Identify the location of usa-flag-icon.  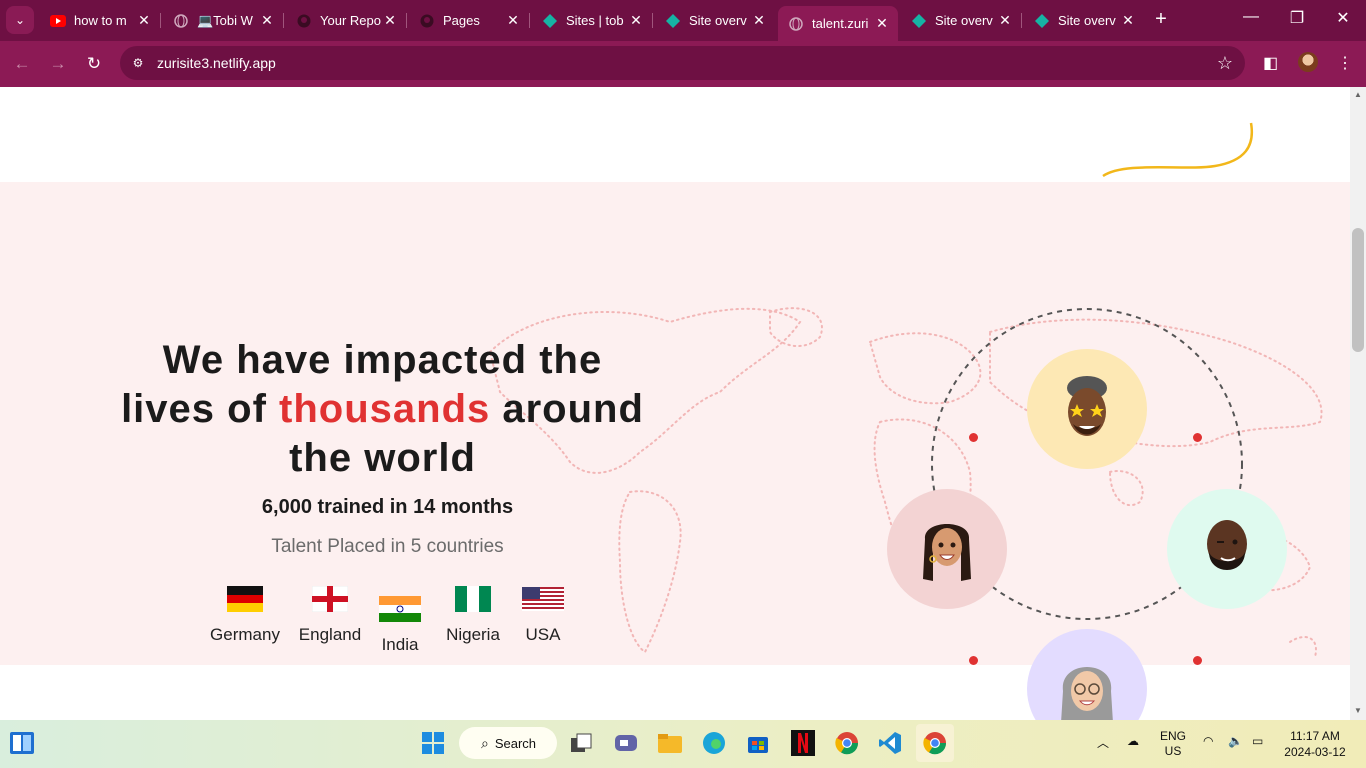
(543, 599).